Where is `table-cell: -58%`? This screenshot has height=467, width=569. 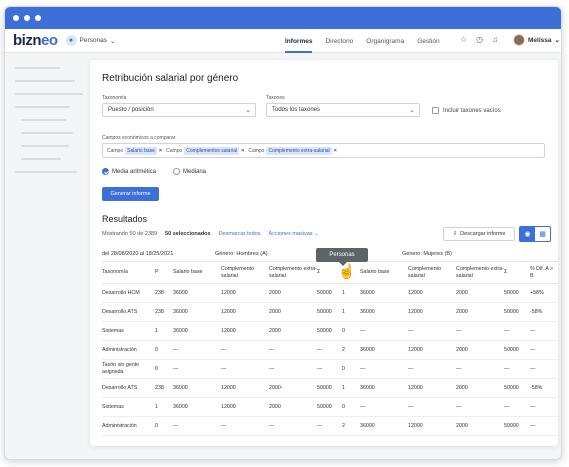
table-cell: -58% is located at coordinates (544, 388).